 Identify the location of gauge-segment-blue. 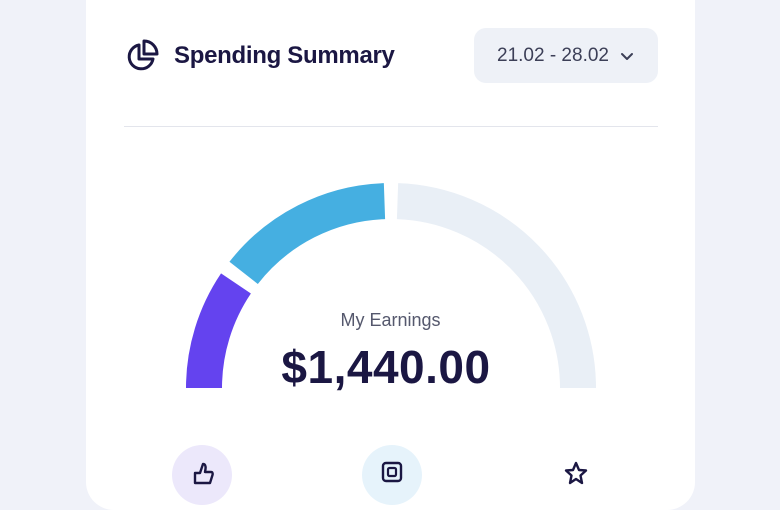
(307, 234).